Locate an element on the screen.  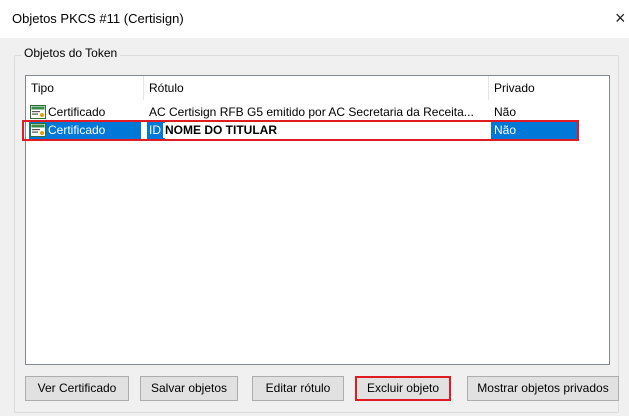
window-title: Objetos PKCS #11 (Certisign) is located at coordinates (98, 18).